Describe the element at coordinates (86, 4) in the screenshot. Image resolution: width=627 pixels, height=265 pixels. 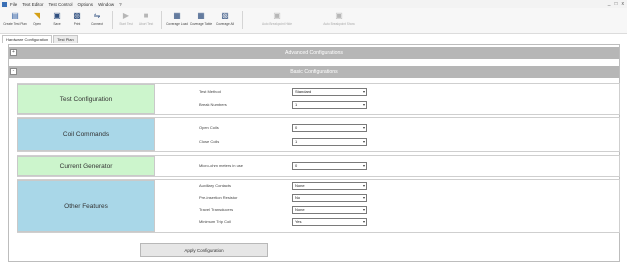
I see `menu-options: Options` at that location.